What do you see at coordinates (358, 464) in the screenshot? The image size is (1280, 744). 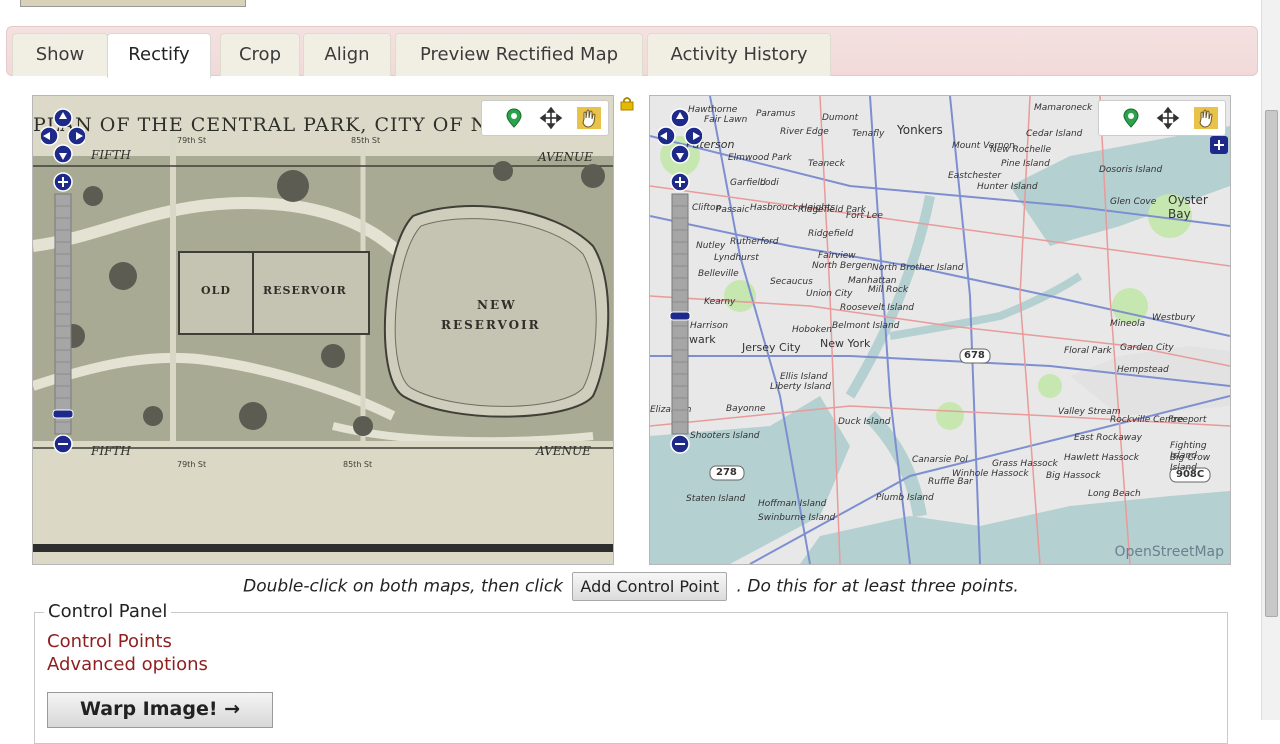 I see `street-85-label-bottom: 85th St` at bounding box center [358, 464].